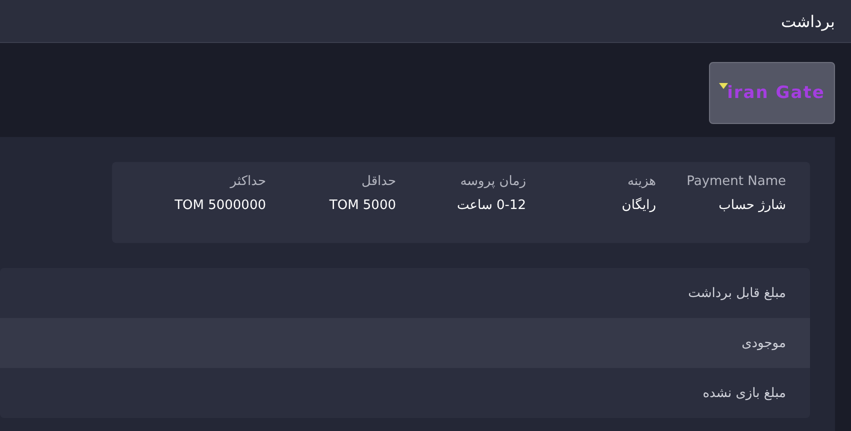 The width and height of the screenshot is (851, 431). What do you see at coordinates (641, 181) in the screenshot?
I see `column-label: هزینه` at bounding box center [641, 181].